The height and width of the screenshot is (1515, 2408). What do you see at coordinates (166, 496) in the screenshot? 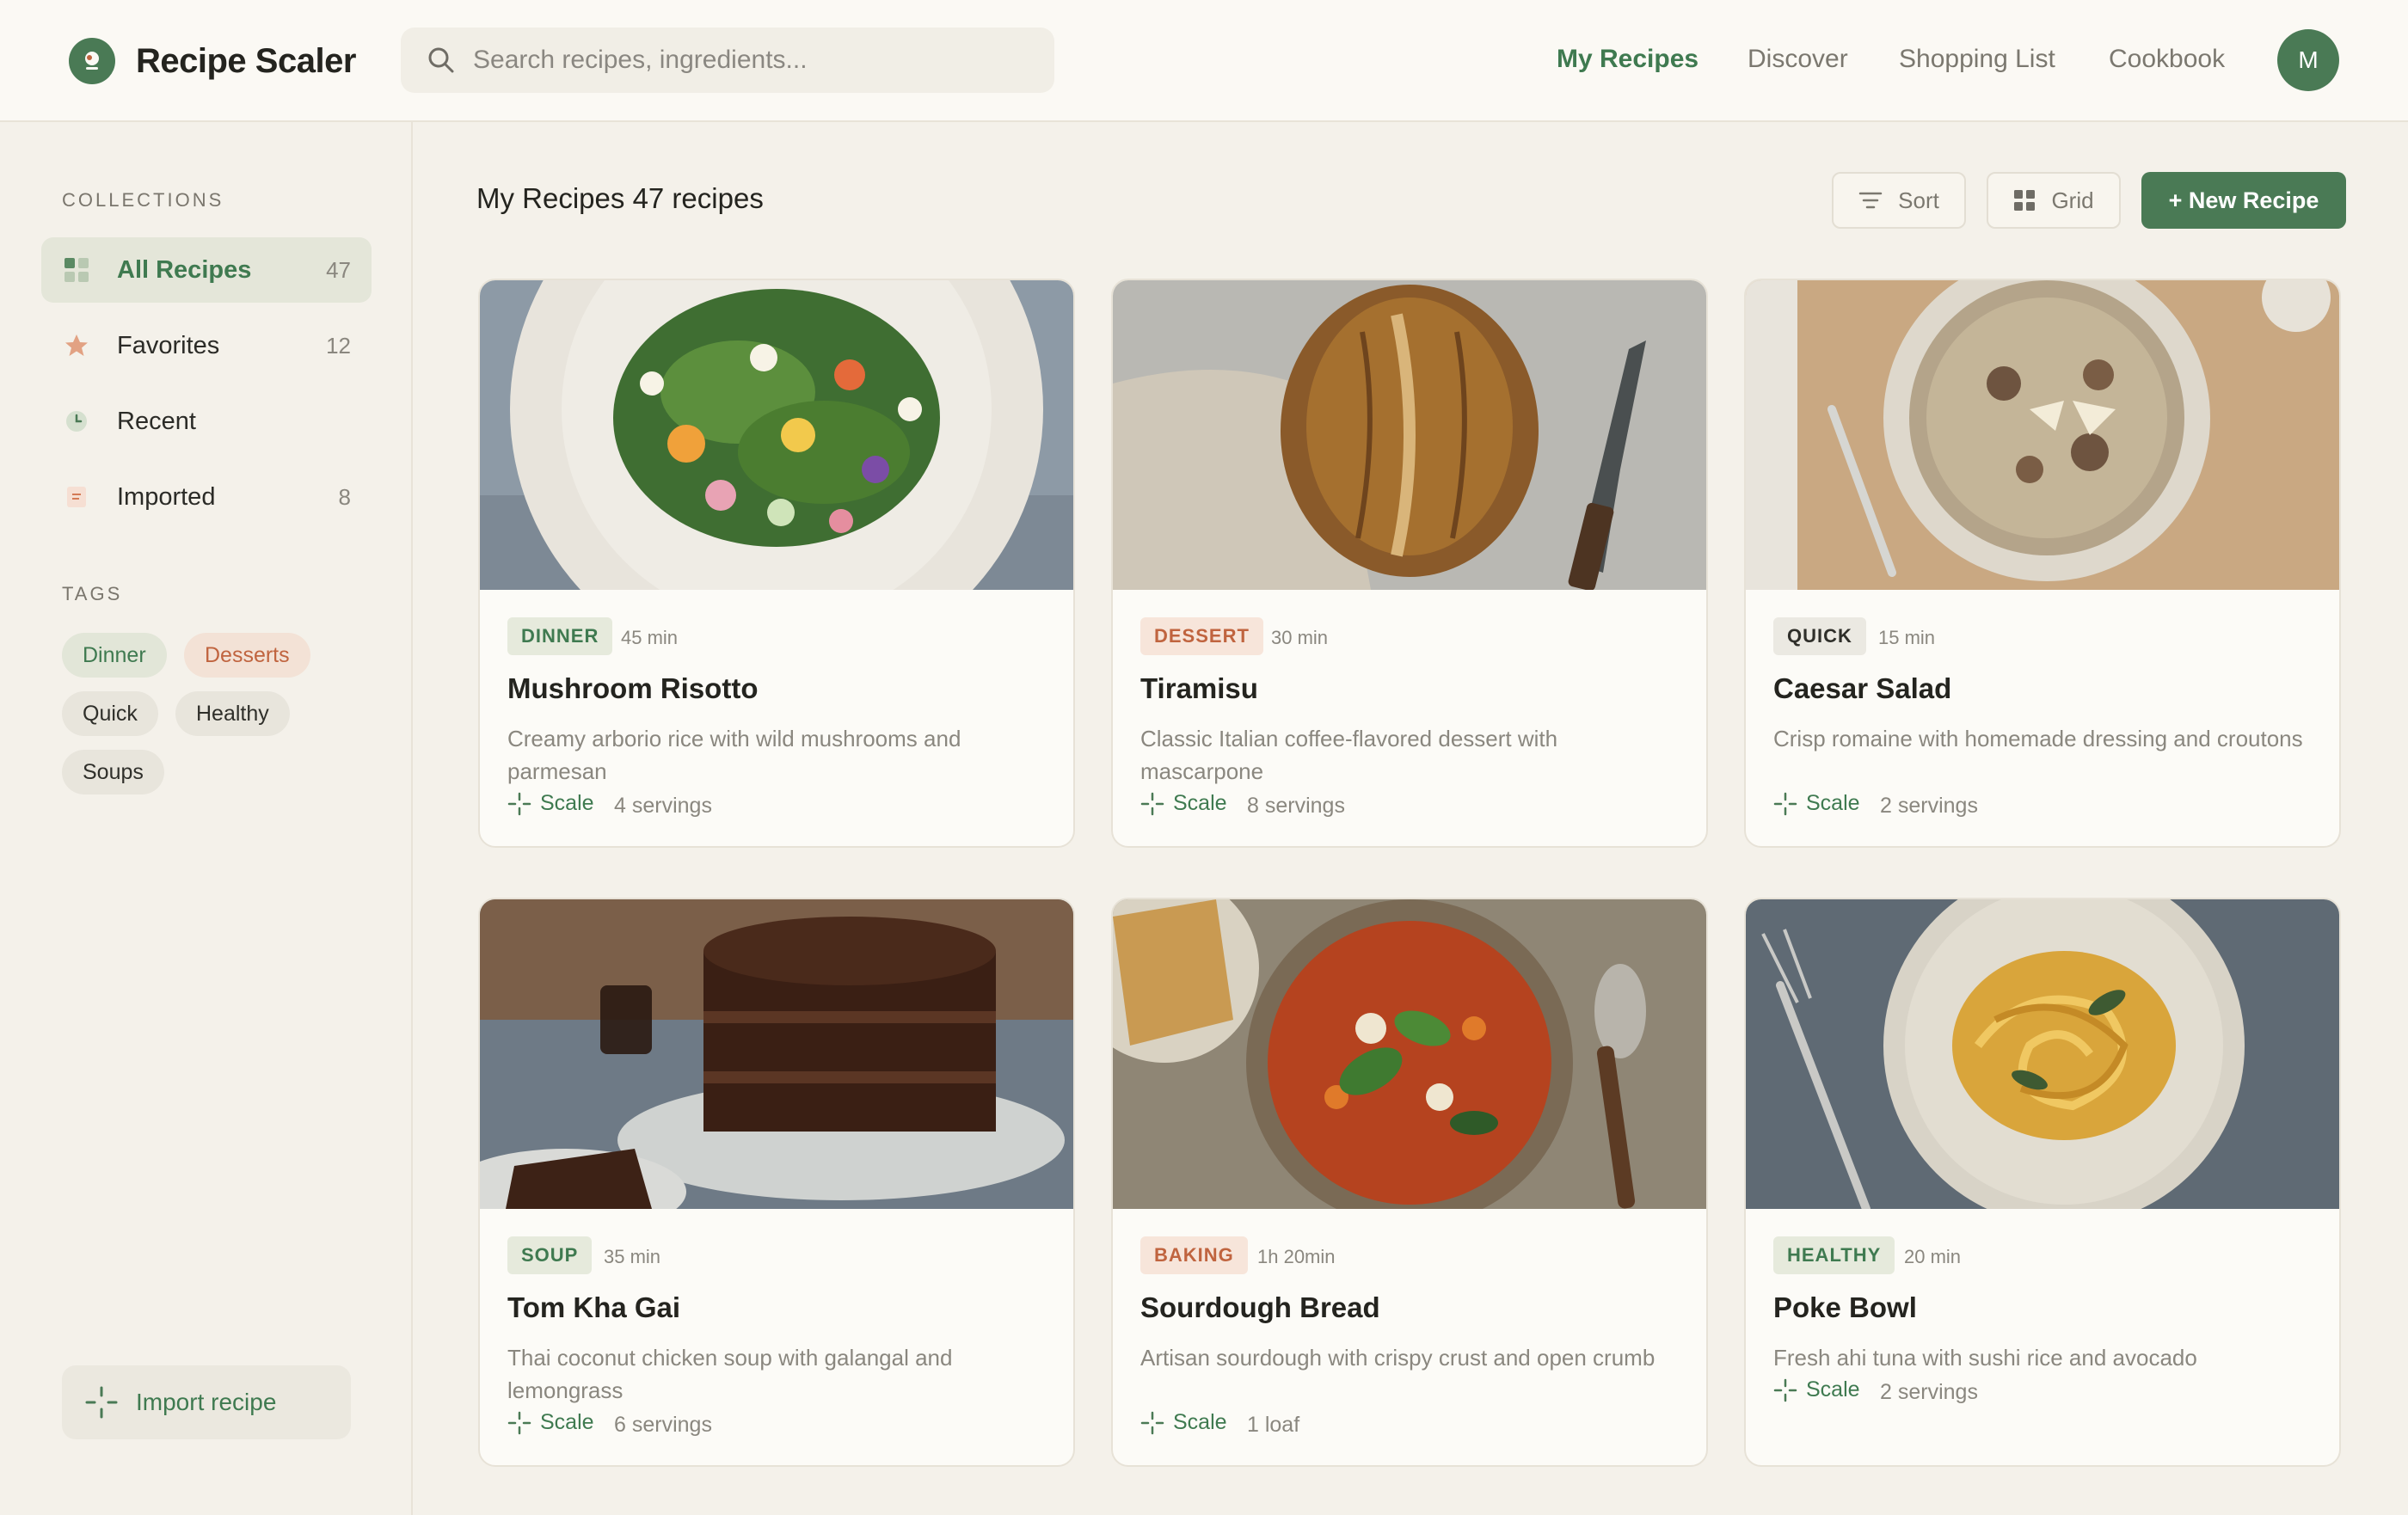
I see `sidebar-item-label: Imported` at bounding box center [166, 496].